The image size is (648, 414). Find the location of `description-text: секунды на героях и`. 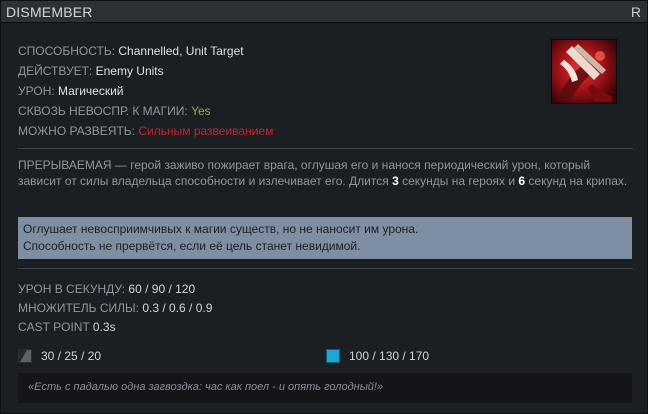

description-text: секунды на героях и is located at coordinates (458, 181).